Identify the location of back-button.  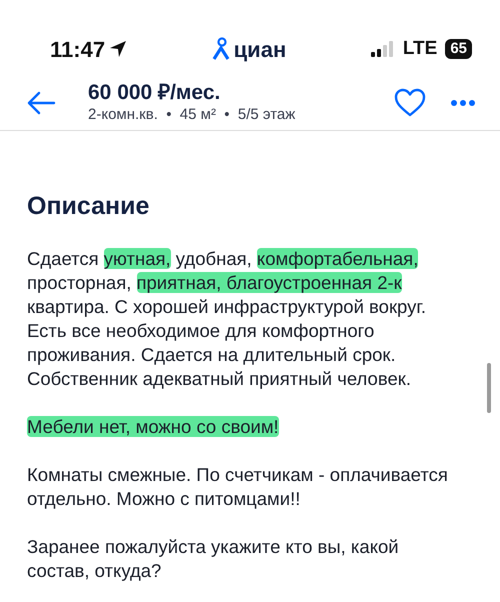
(41, 103).